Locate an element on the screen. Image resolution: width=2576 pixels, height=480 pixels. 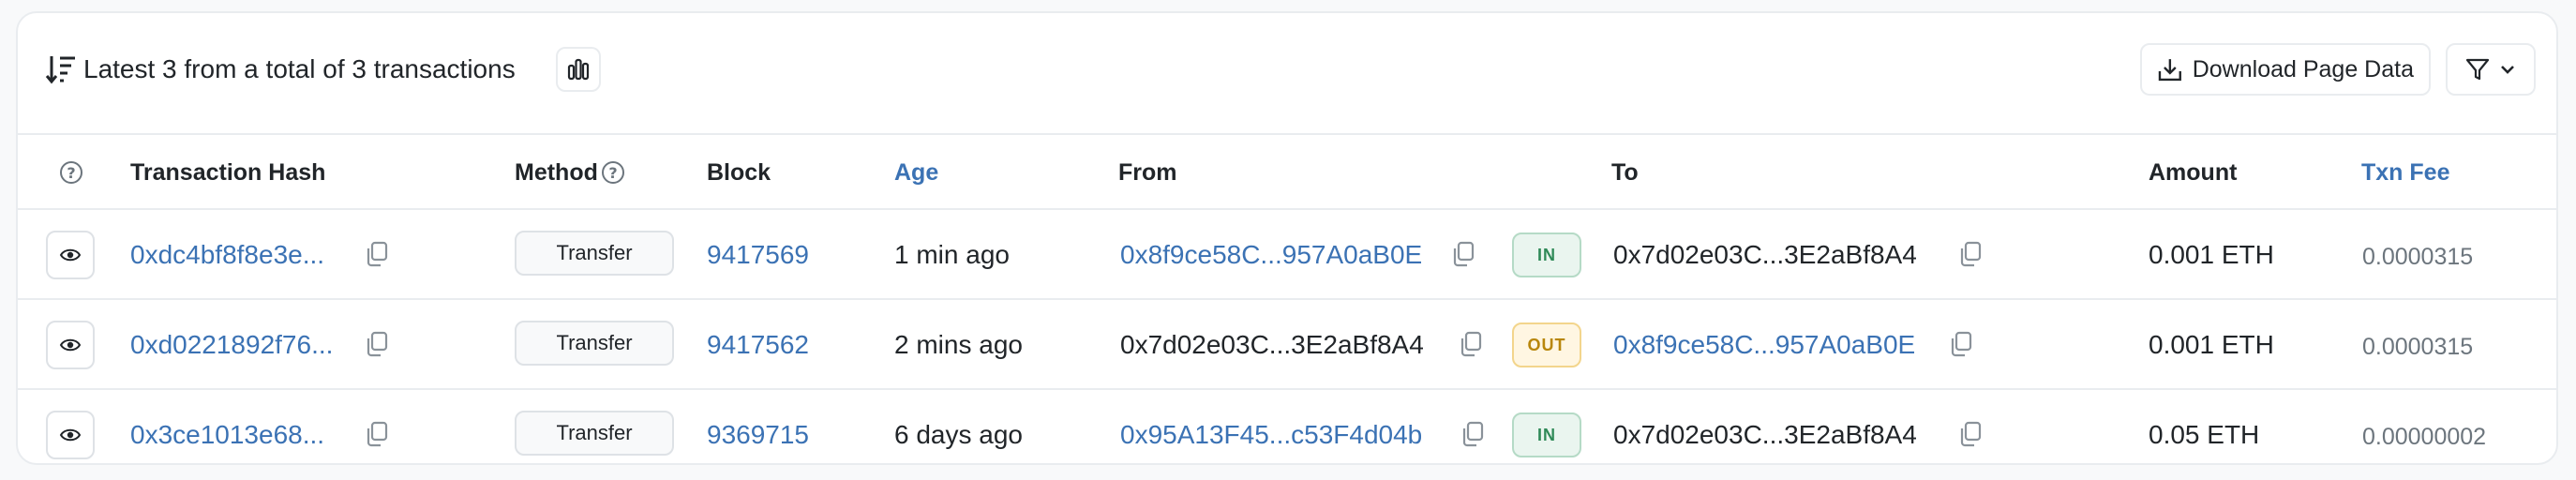
transactions-summary: Latest 3 from a total of 3 transactions is located at coordinates (299, 68).